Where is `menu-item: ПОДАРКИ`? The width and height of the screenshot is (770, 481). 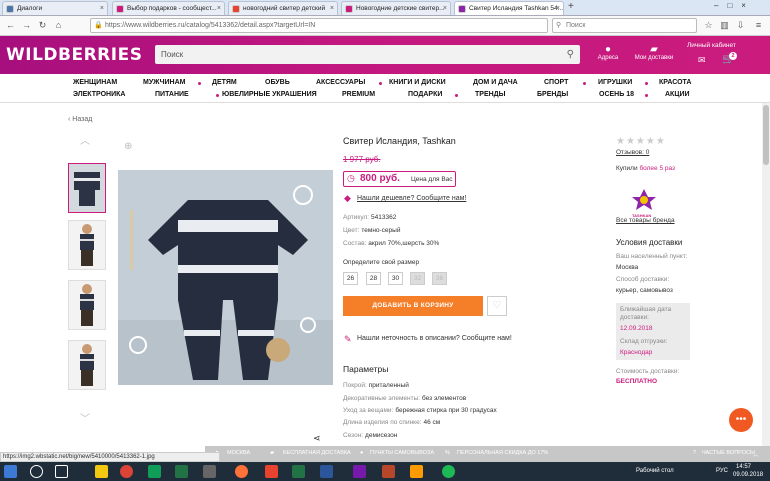 menu-item: ПОДАРКИ is located at coordinates (425, 94).